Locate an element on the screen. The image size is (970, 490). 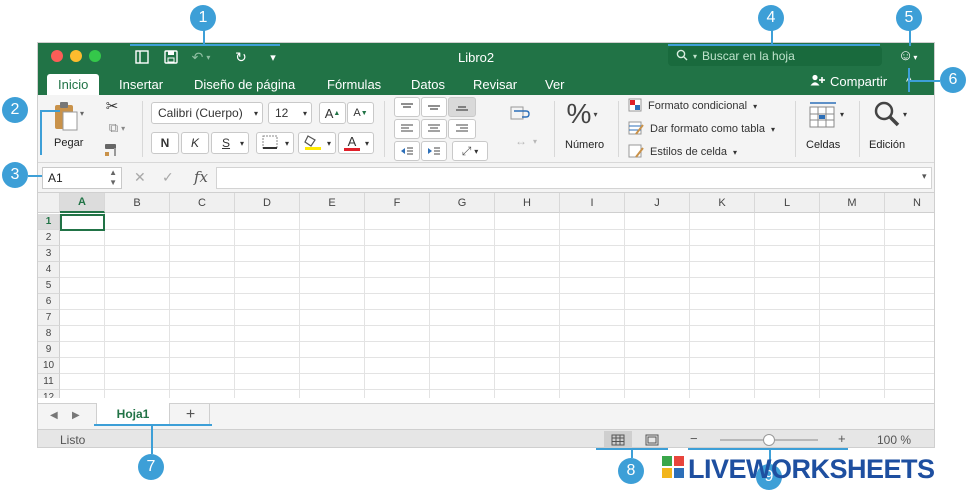
format-as-table-button: Dar formato como tabla ▾ is located at coordinates (701, 129).